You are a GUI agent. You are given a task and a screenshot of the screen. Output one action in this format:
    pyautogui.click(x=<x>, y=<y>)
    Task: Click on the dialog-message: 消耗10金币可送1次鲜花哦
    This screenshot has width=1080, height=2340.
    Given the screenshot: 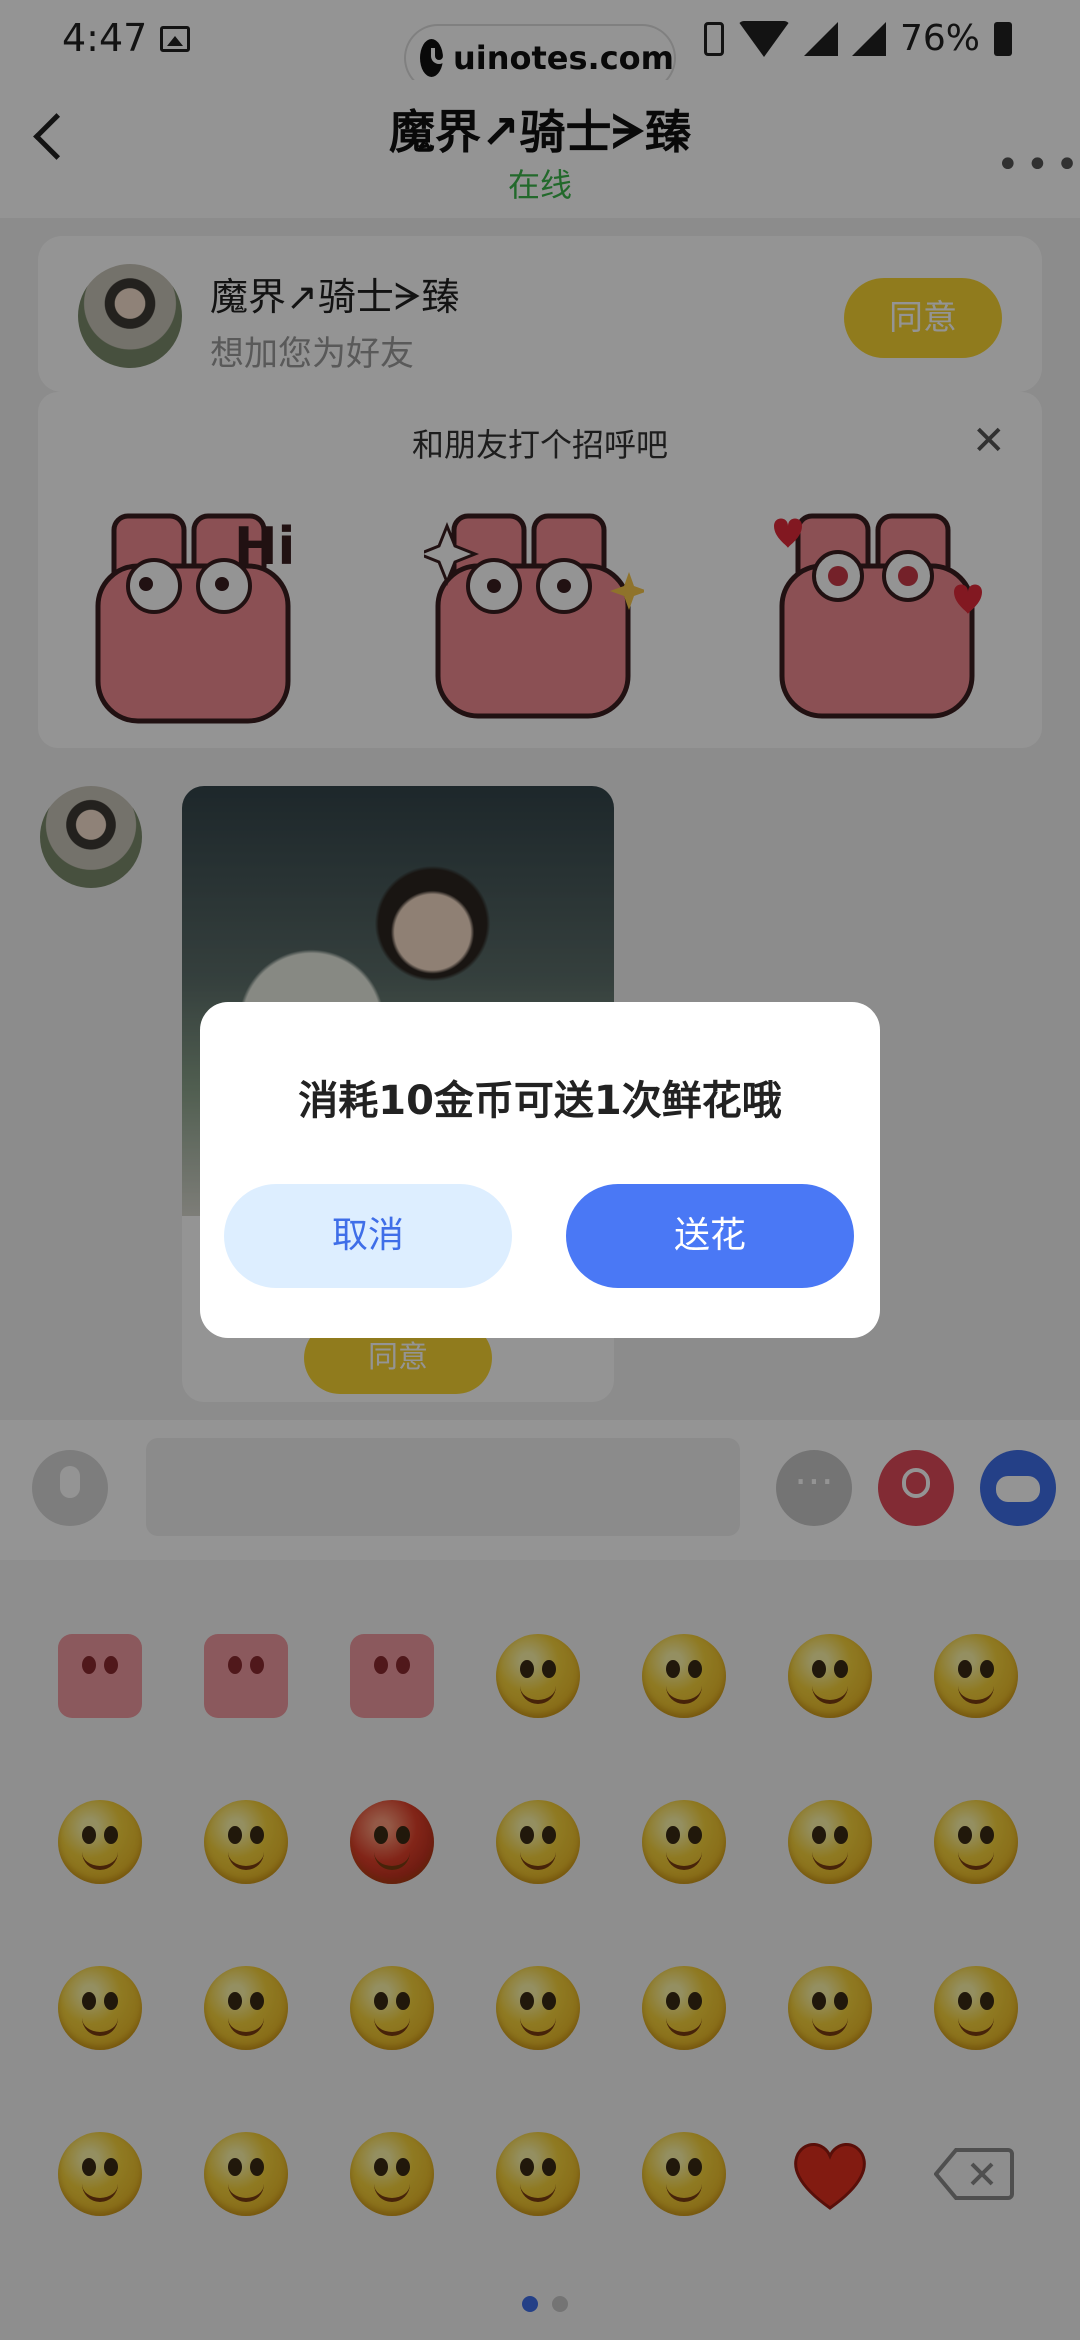 What is the action you would take?
    pyautogui.click(x=540, y=1101)
    